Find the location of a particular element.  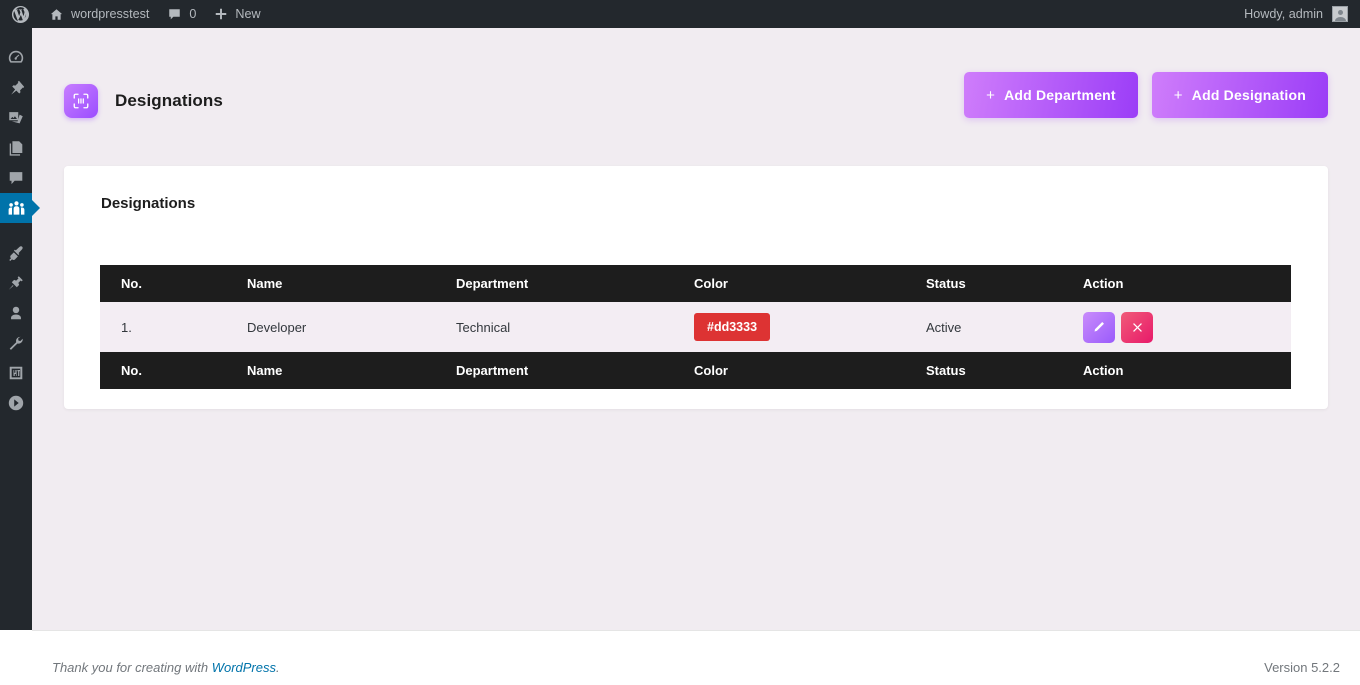

add-designation-button: + Add Designation is located at coordinates (1239, 95).